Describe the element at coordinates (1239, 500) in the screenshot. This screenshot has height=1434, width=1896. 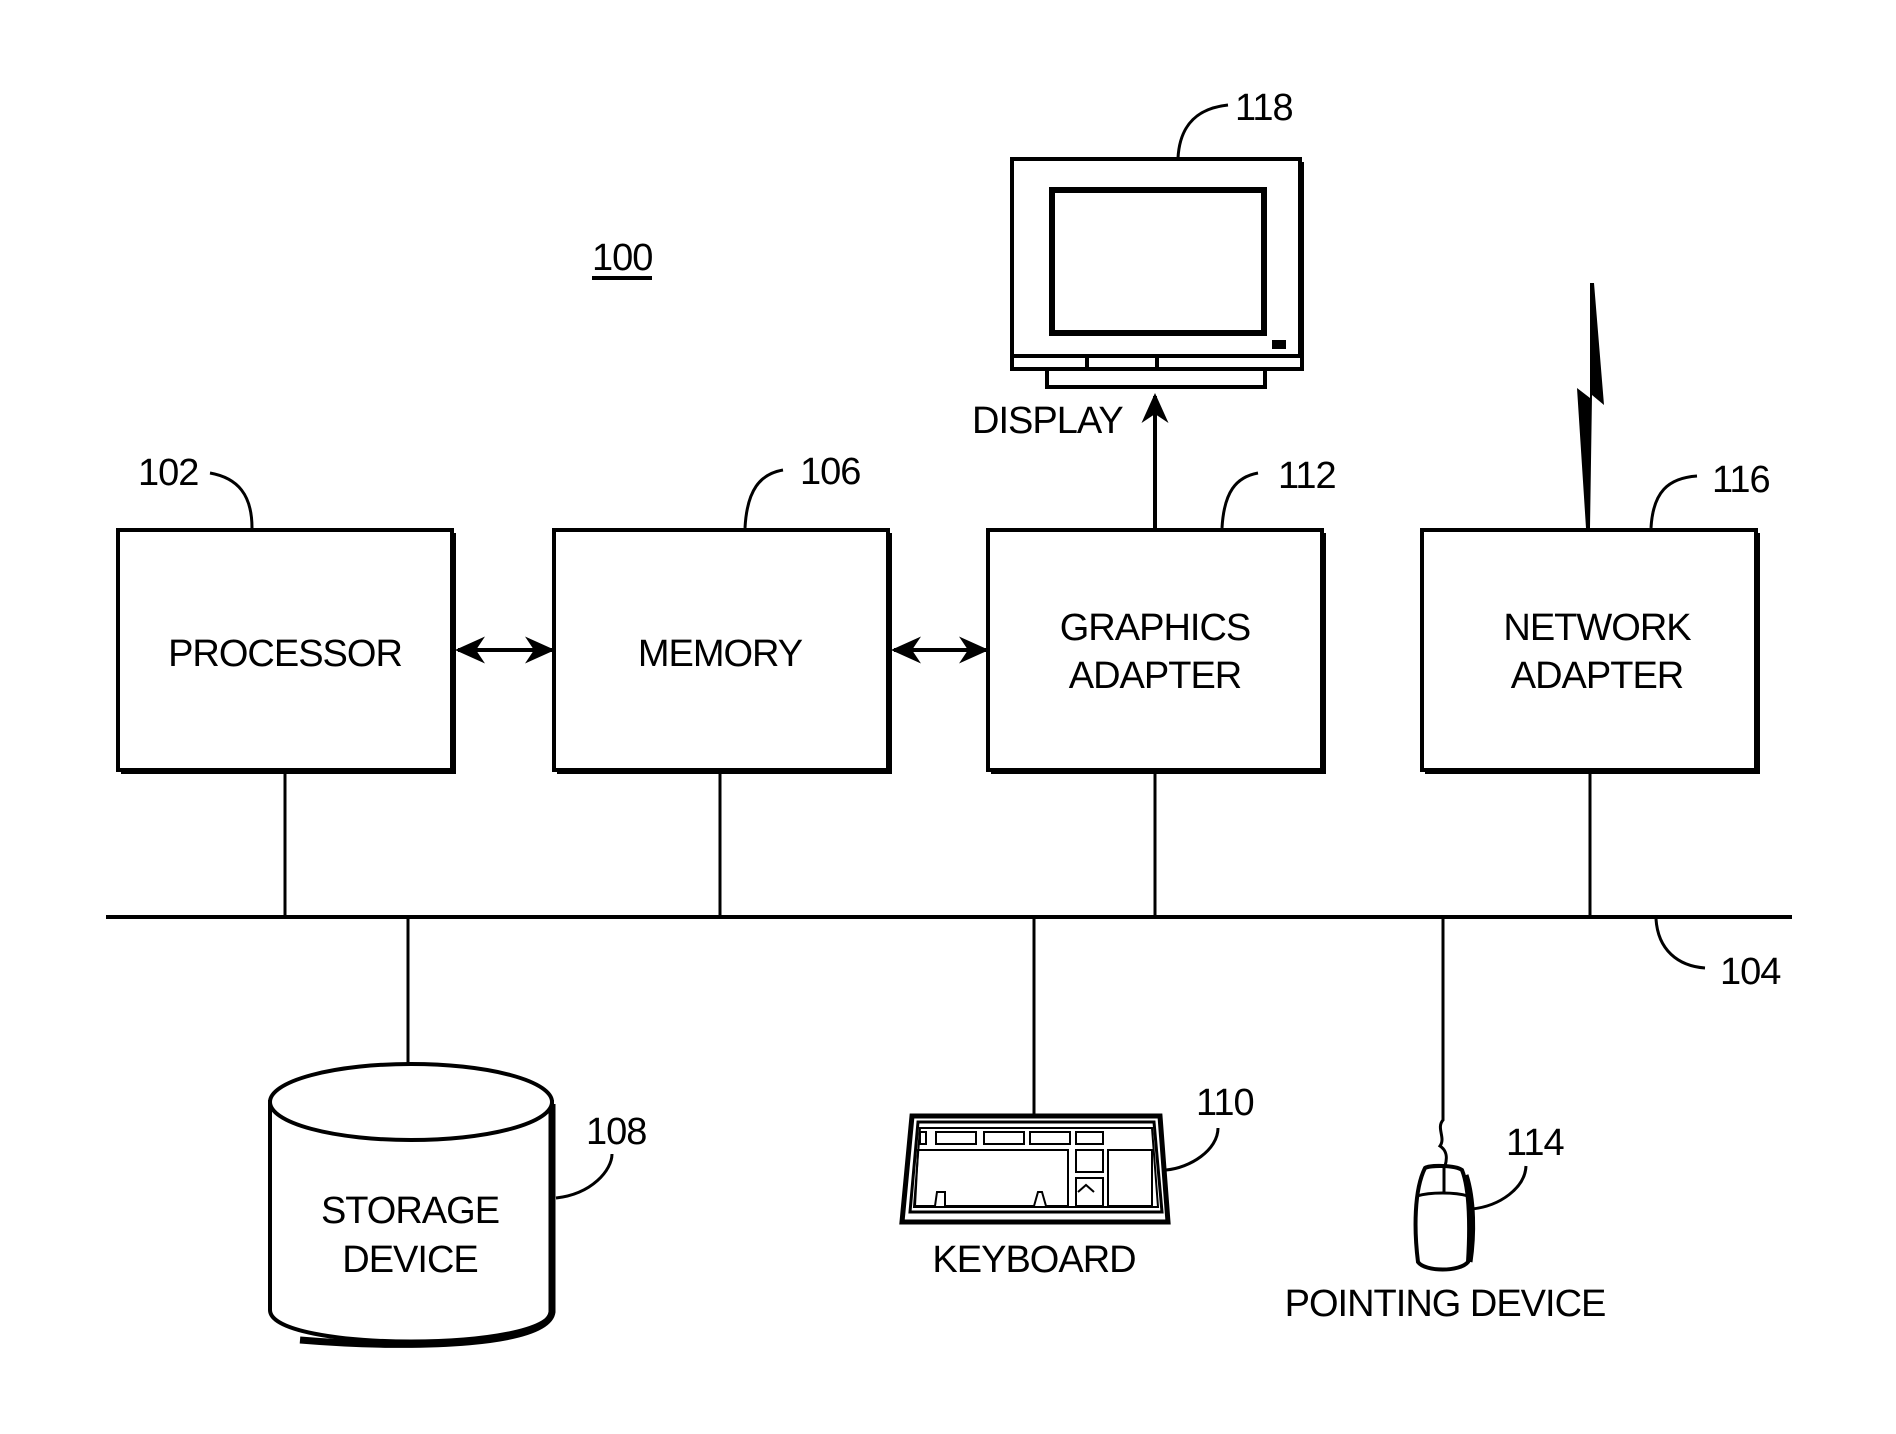
I see `graphics-adapter-leader-line` at that location.